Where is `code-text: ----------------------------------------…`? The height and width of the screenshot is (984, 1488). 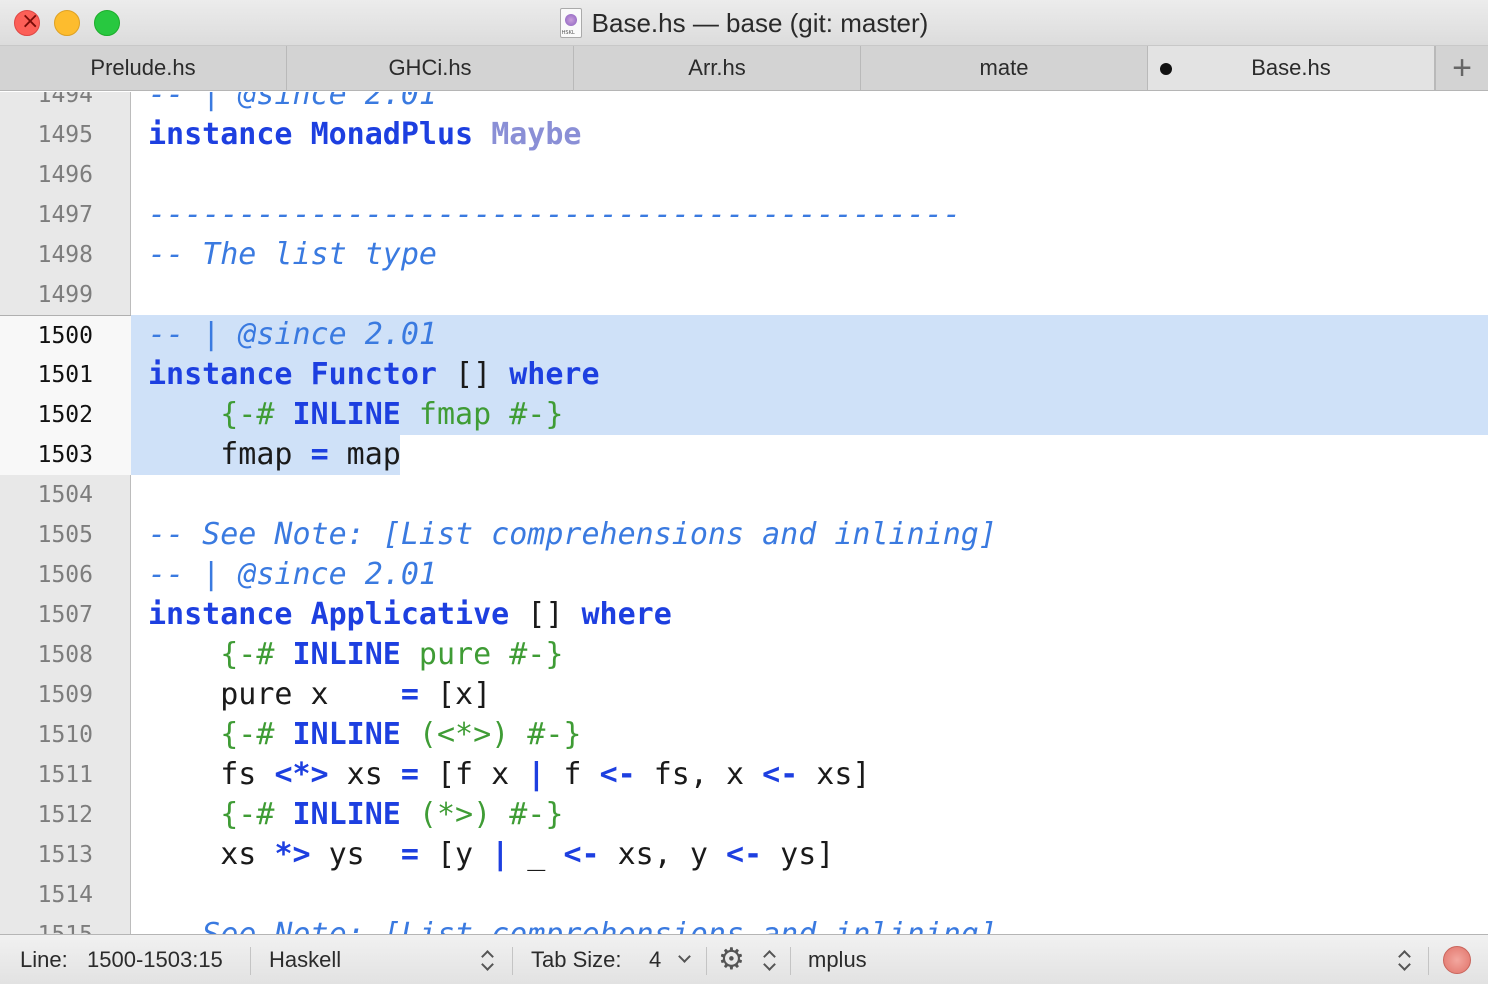 code-text: ----------------------------------------… is located at coordinates (554, 215).